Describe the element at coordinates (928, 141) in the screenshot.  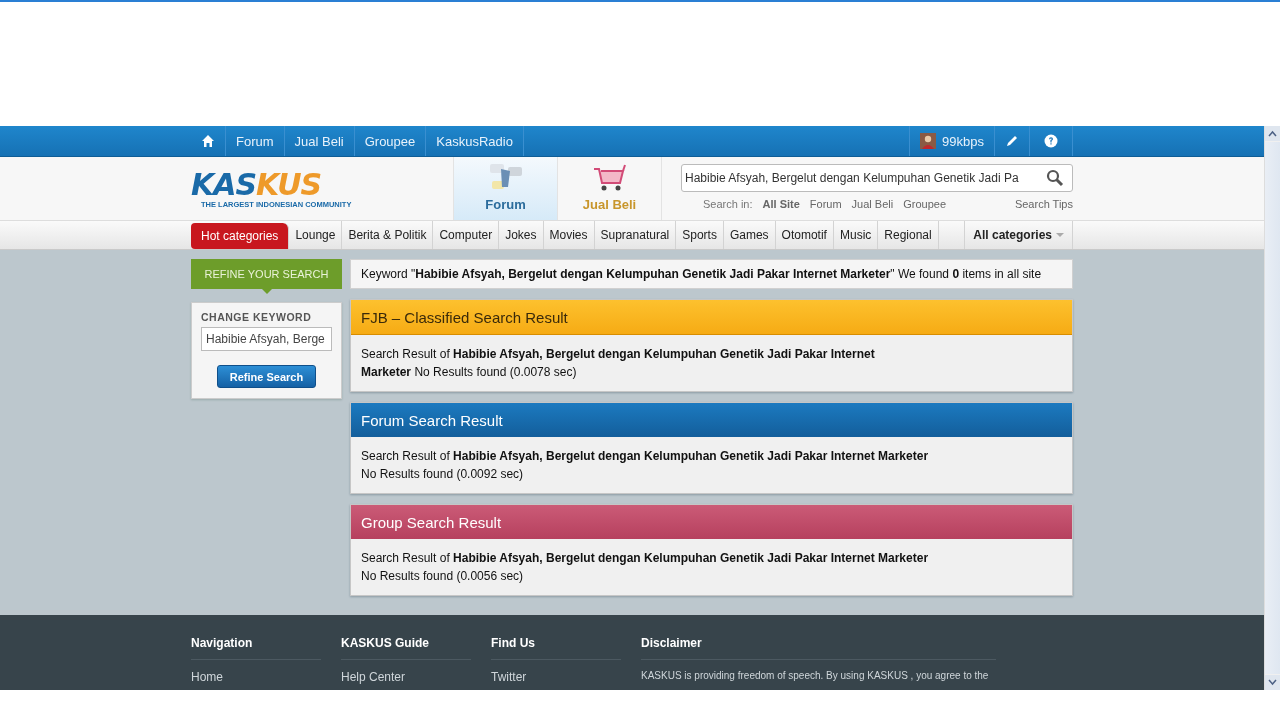
I see `avatar-icon` at that location.